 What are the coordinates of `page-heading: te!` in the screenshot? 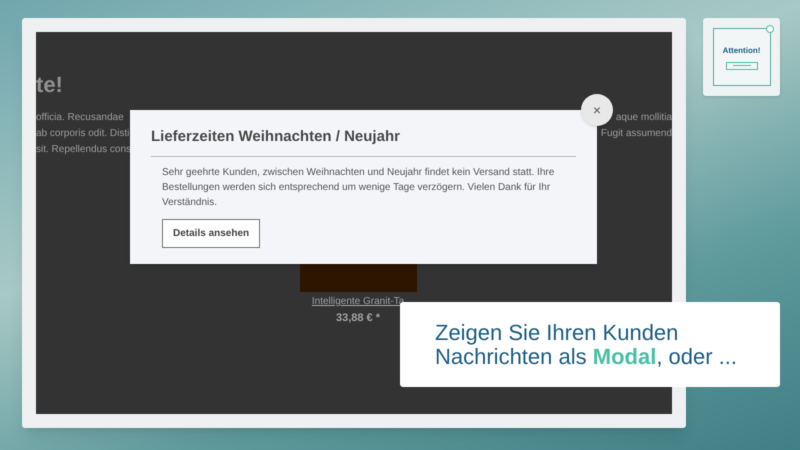 It's located at (49, 85).